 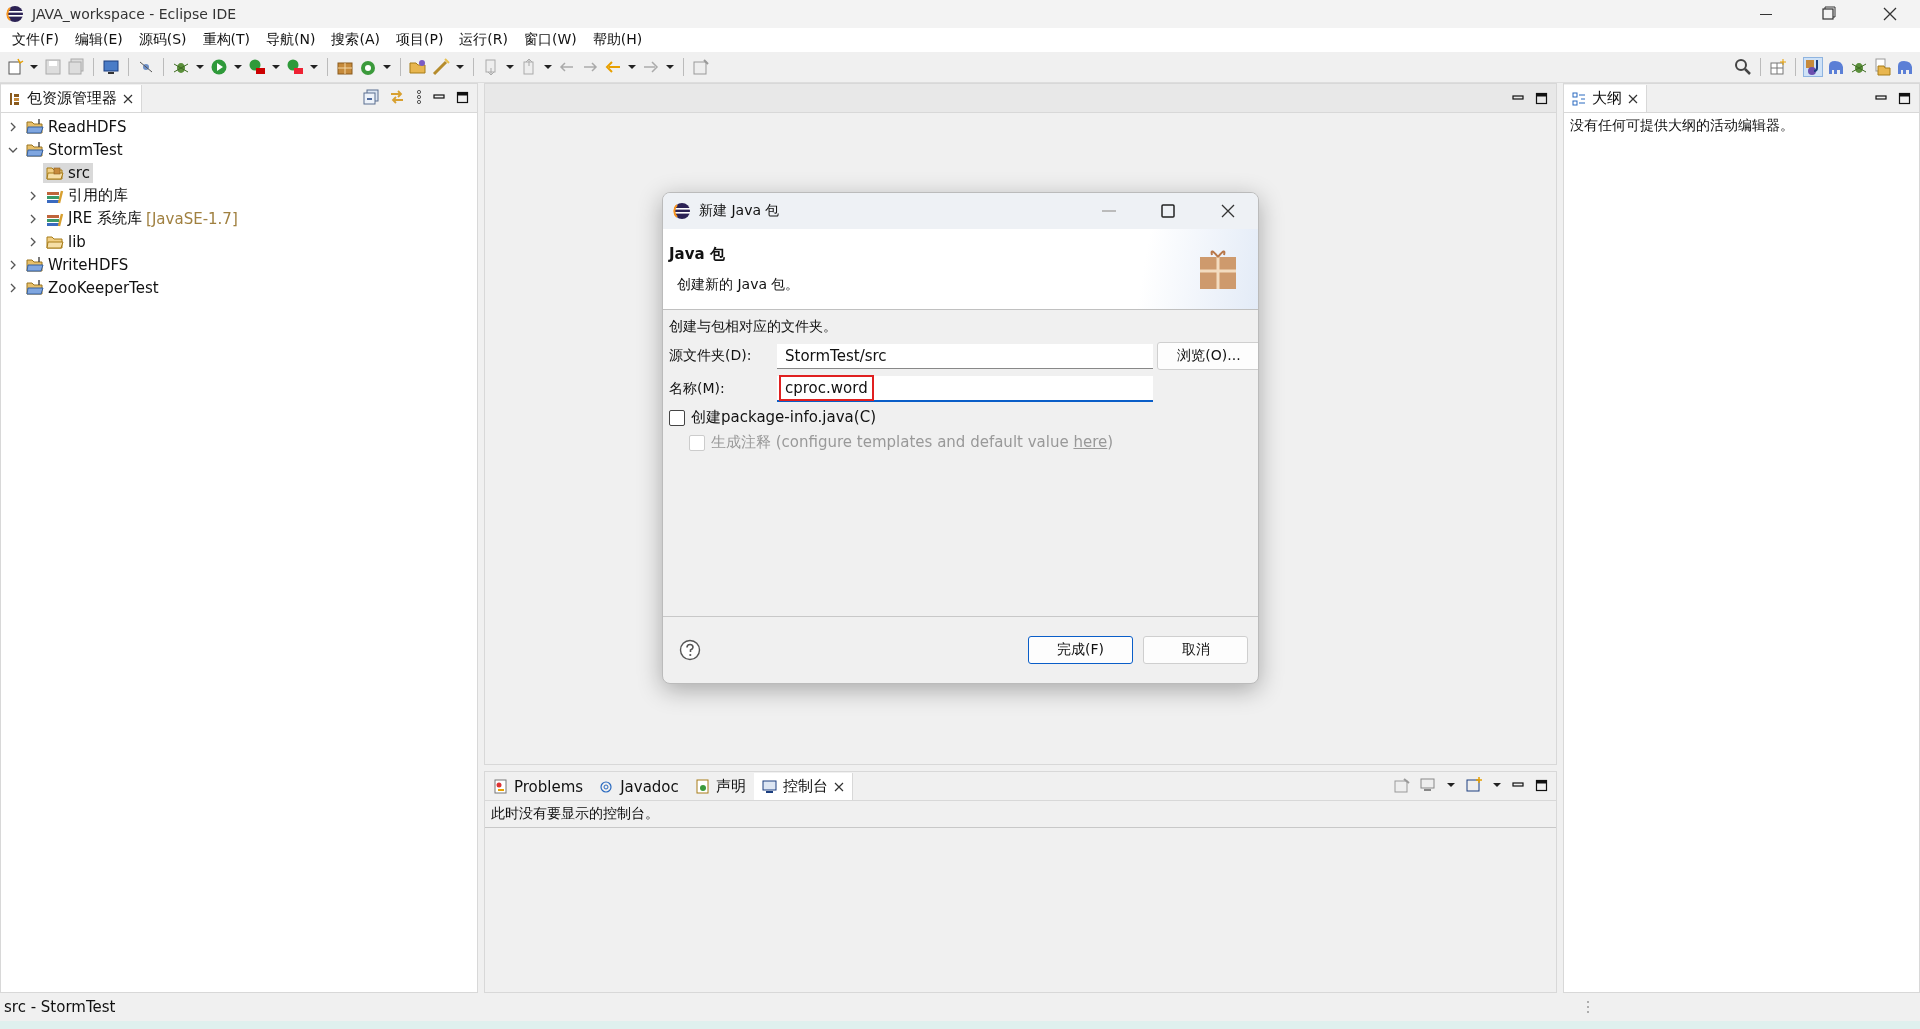 What do you see at coordinates (1813, 67) in the screenshot?
I see `java-perspective-icon` at bounding box center [1813, 67].